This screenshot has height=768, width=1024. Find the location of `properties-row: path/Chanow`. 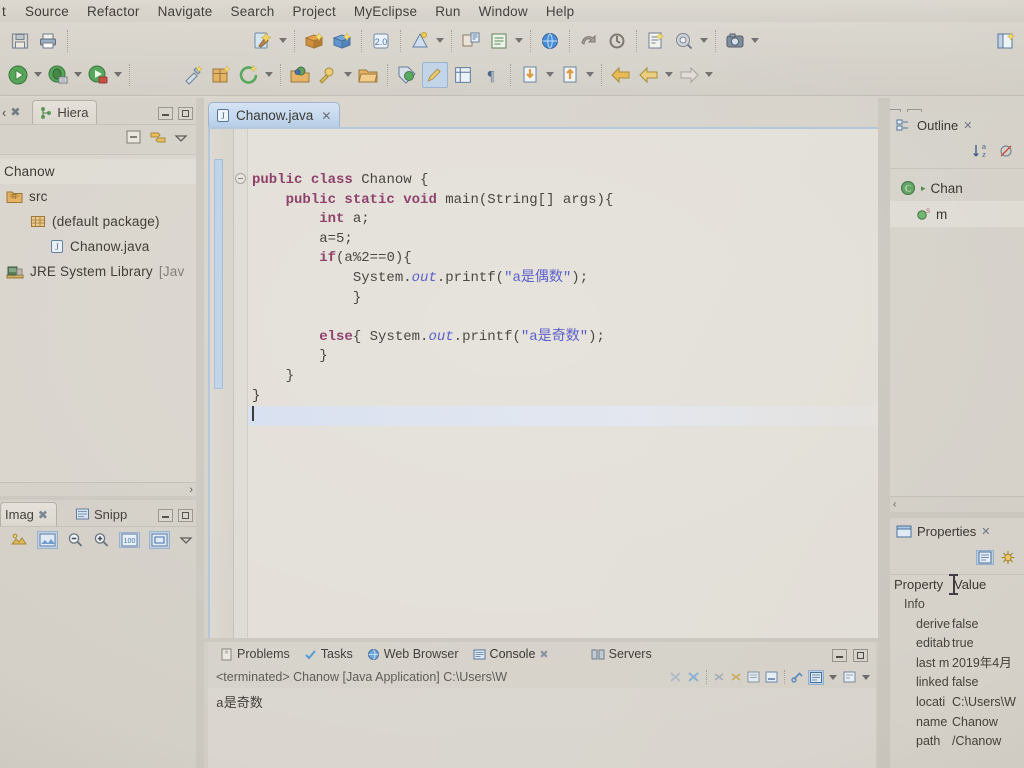

properties-row: path/Chanow is located at coordinates (957, 742).